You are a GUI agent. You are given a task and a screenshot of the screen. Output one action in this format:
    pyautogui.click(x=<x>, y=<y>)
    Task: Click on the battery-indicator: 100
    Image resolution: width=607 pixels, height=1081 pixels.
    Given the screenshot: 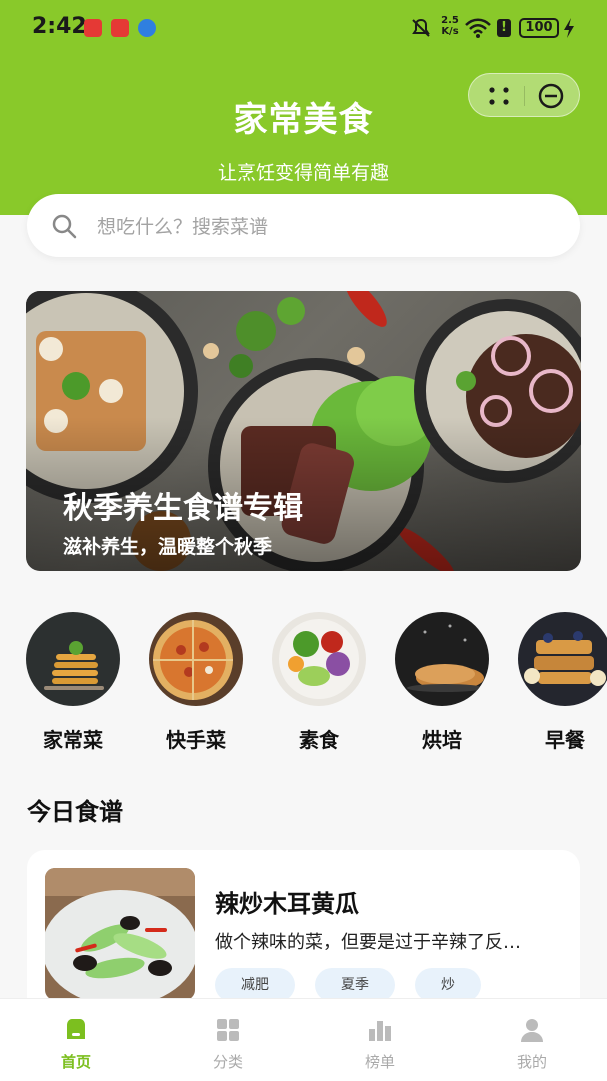 What is the action you would take?
    pyautogui.click(x=539, y=28)
    